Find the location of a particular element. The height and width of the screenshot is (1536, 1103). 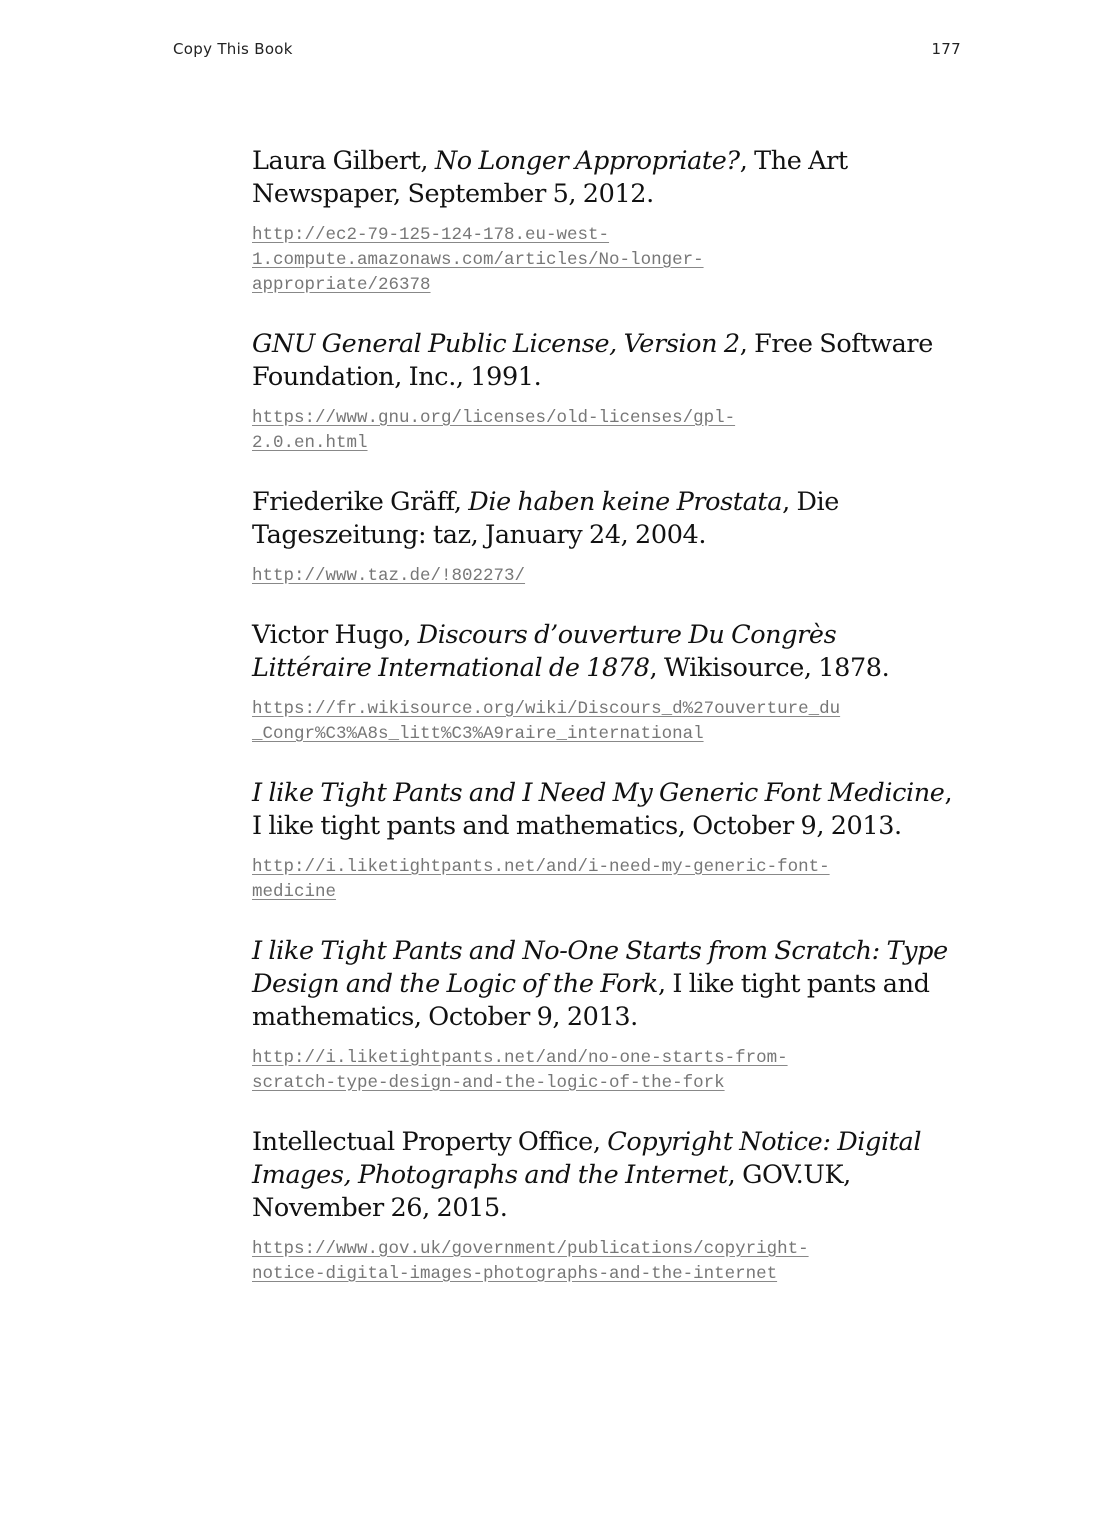

running-header: Copy This Book 177 is located at coordinates (567, 49).